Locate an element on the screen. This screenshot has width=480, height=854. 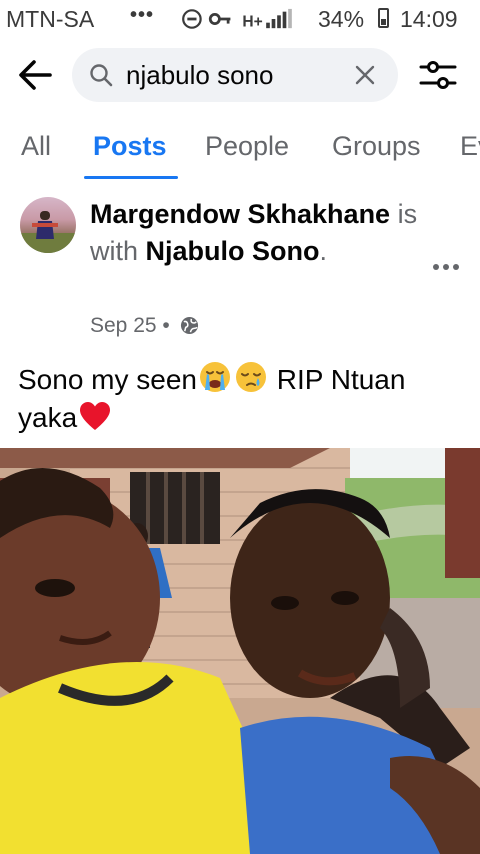
status-bar: MTN-SA ••• H+ 34% 14:09 is located at coordinates (240, 19).